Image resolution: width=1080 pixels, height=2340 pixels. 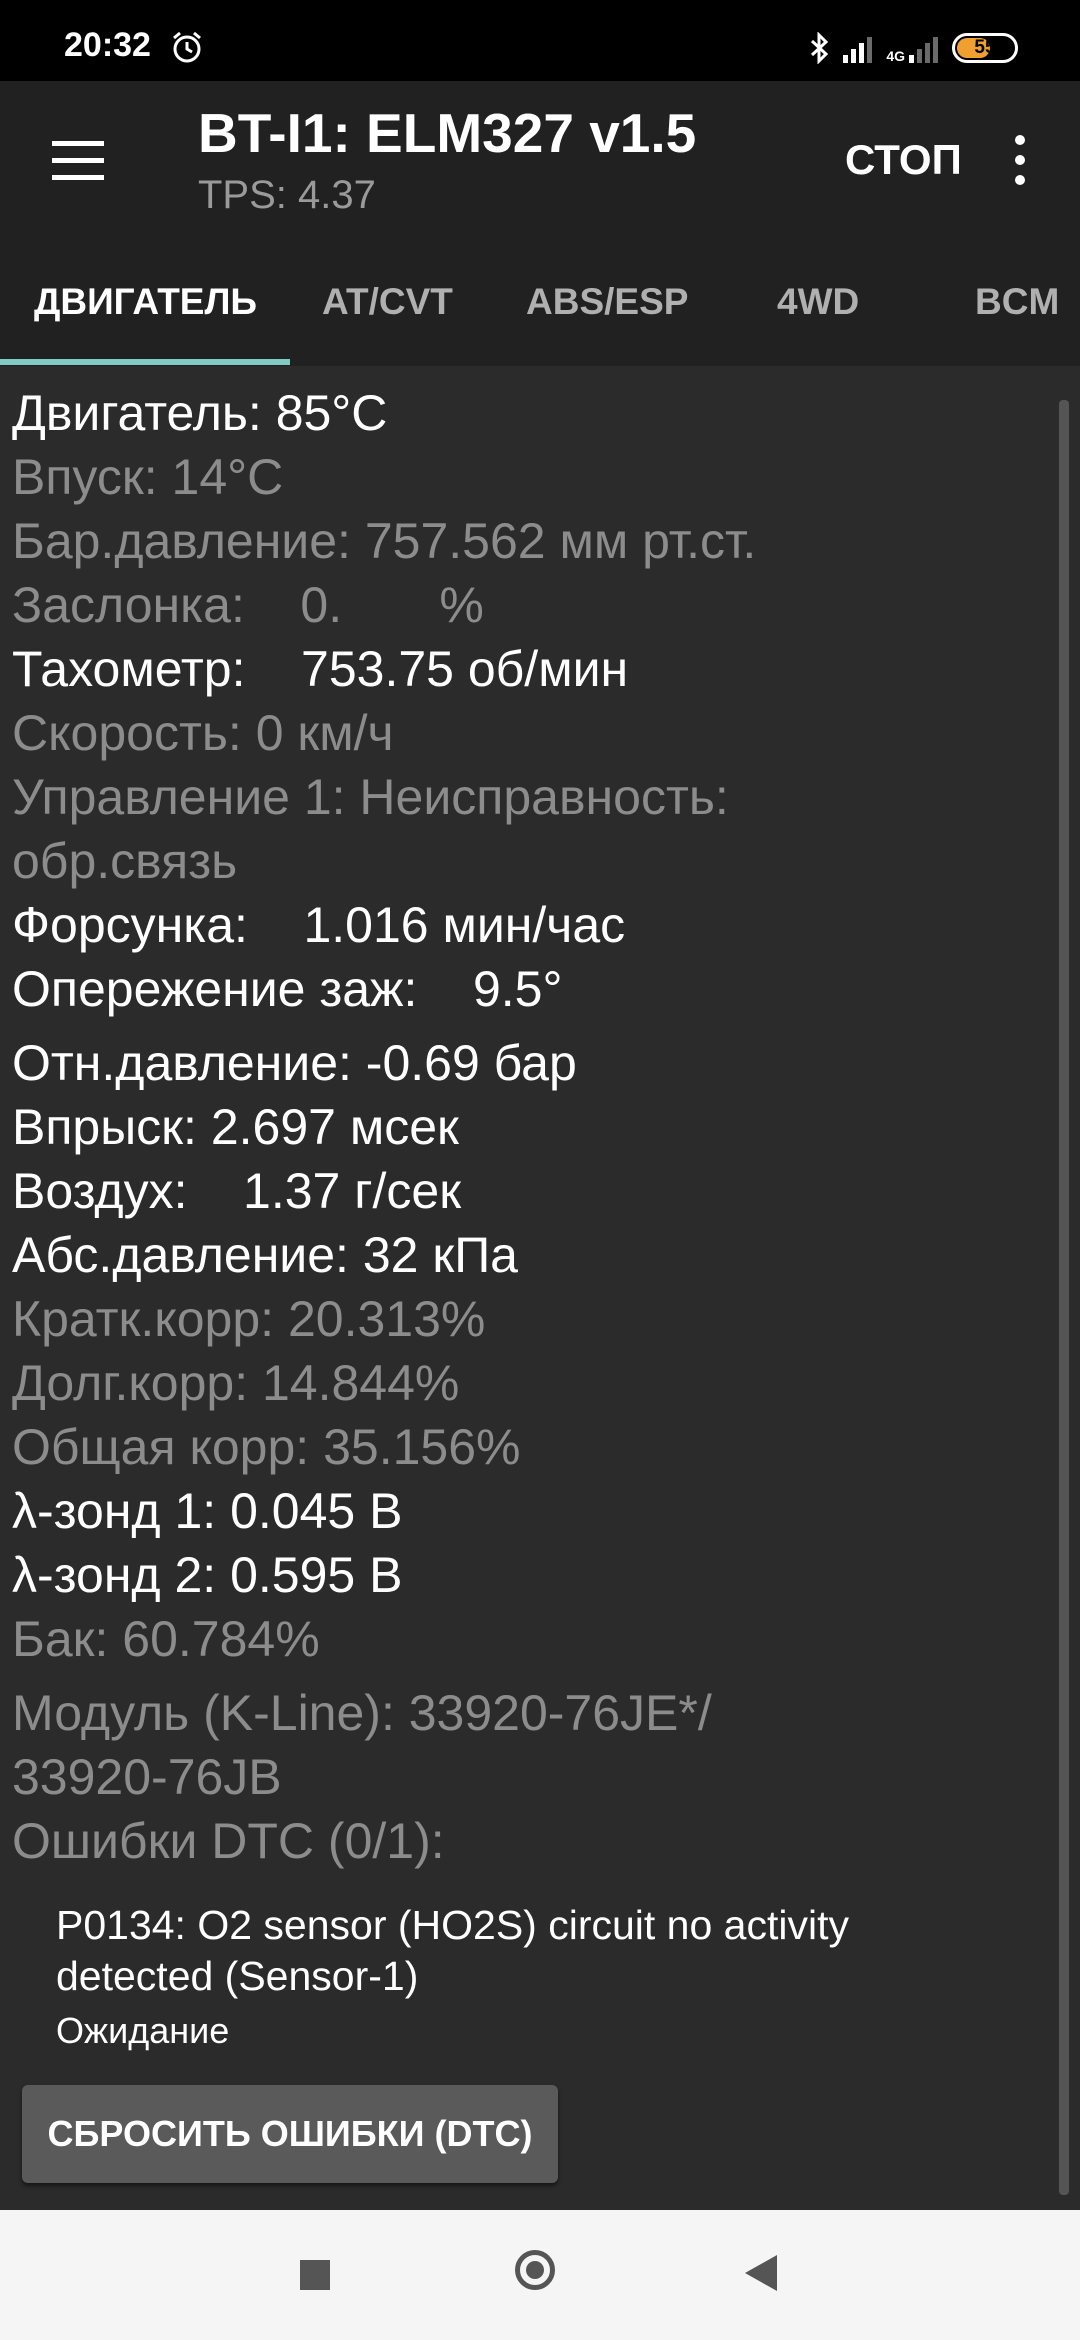 I want to click on battery-icon: 55, so click(x=985, y=48).